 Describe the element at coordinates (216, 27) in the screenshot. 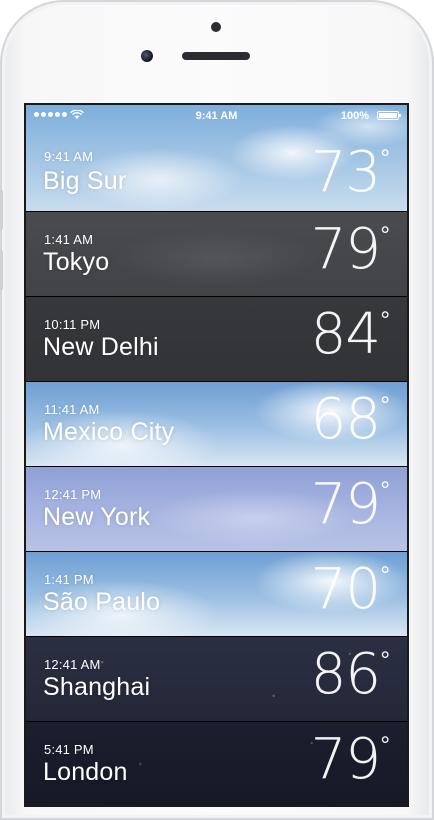

I see `proximity-sensor` at that location.